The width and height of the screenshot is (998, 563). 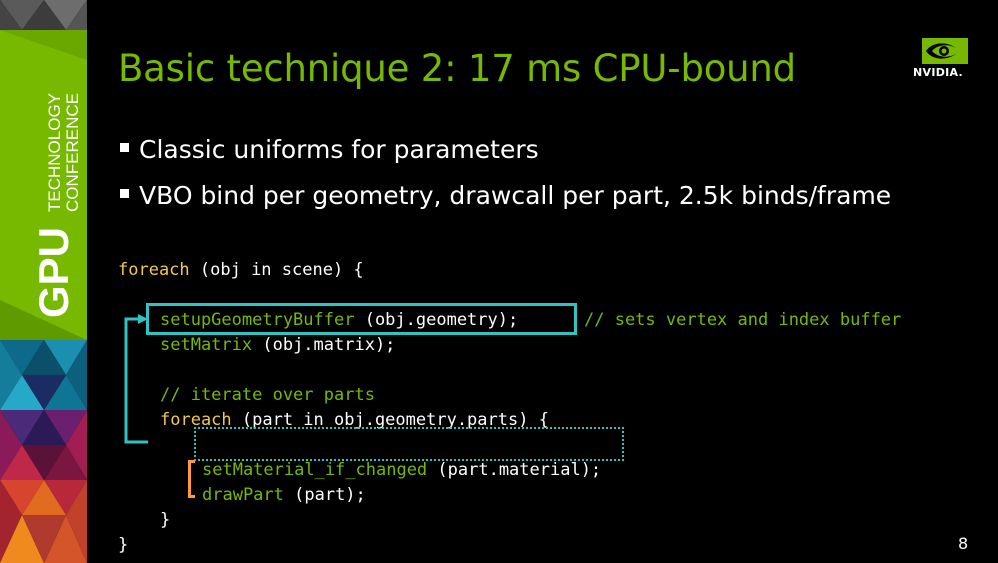 I want to click on code-line: setMatrix (obj.matrix);, so click(x=277, y=345).